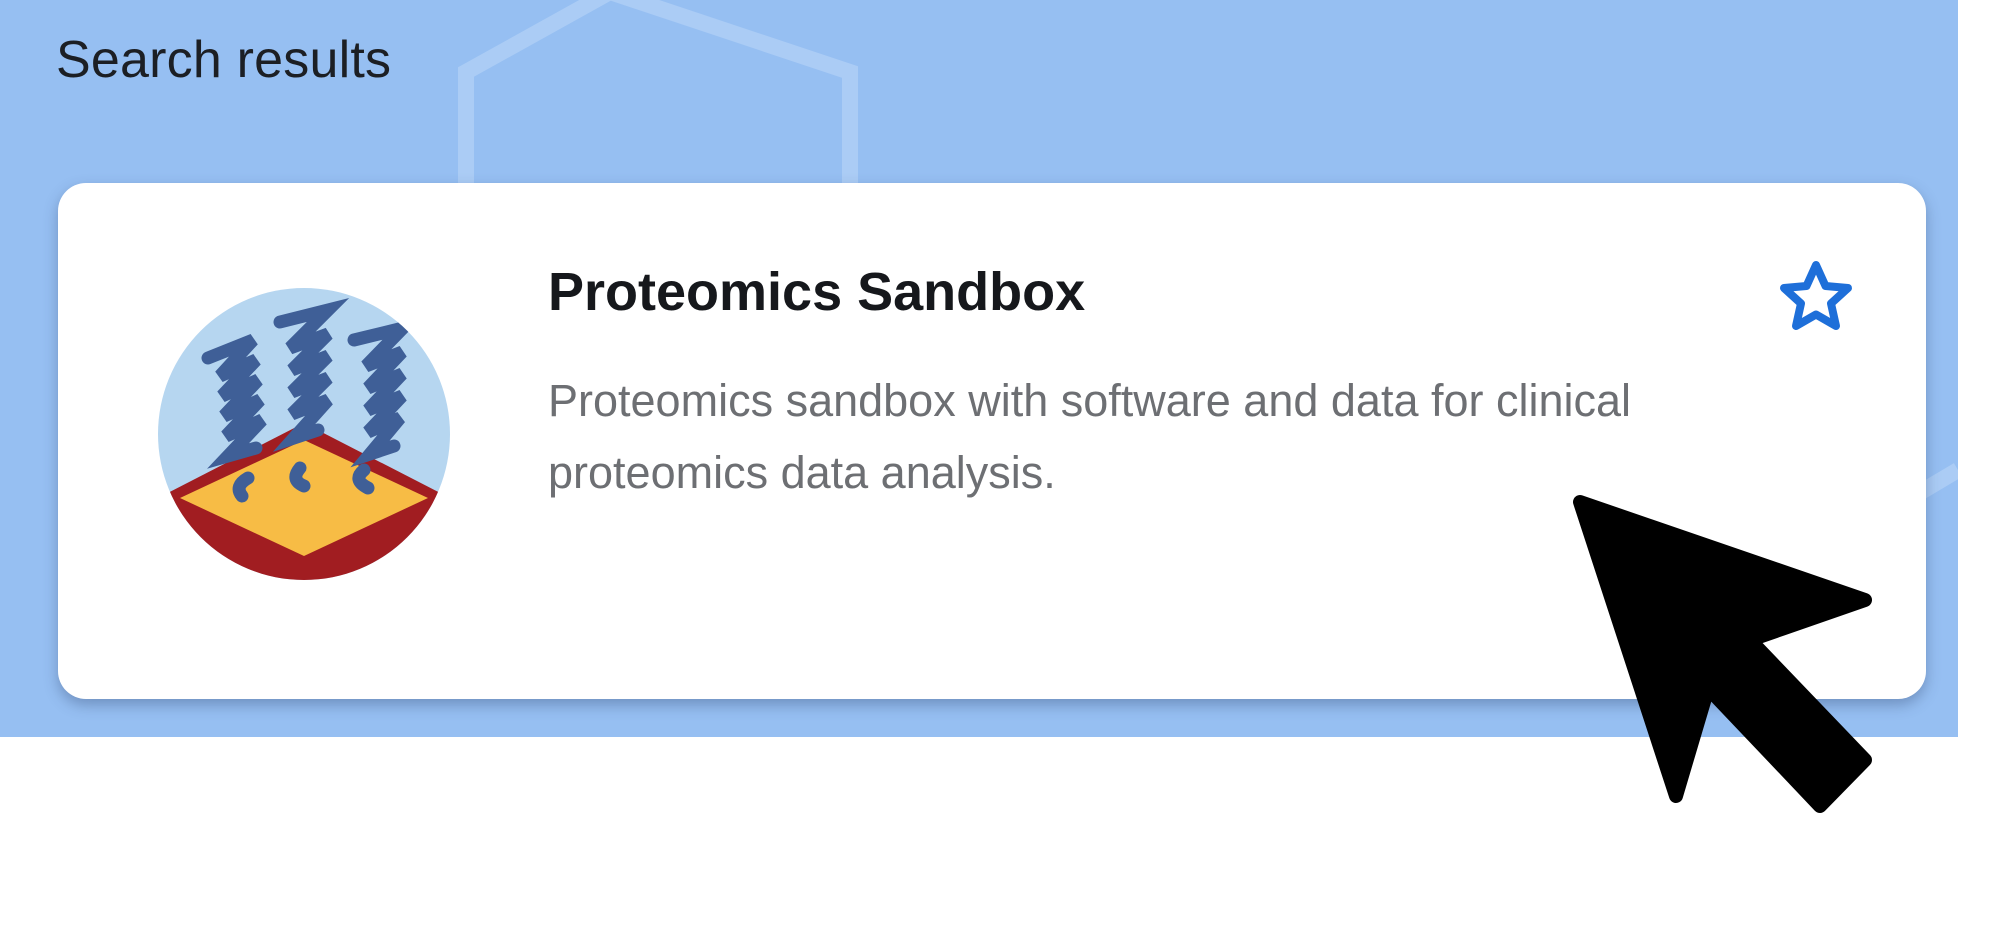 This screenshot has height=928, width=1997. Describe the element at coordinates (304, 434) in the screenshot. I see `protein-helices-on-membrane-icon` at that location.